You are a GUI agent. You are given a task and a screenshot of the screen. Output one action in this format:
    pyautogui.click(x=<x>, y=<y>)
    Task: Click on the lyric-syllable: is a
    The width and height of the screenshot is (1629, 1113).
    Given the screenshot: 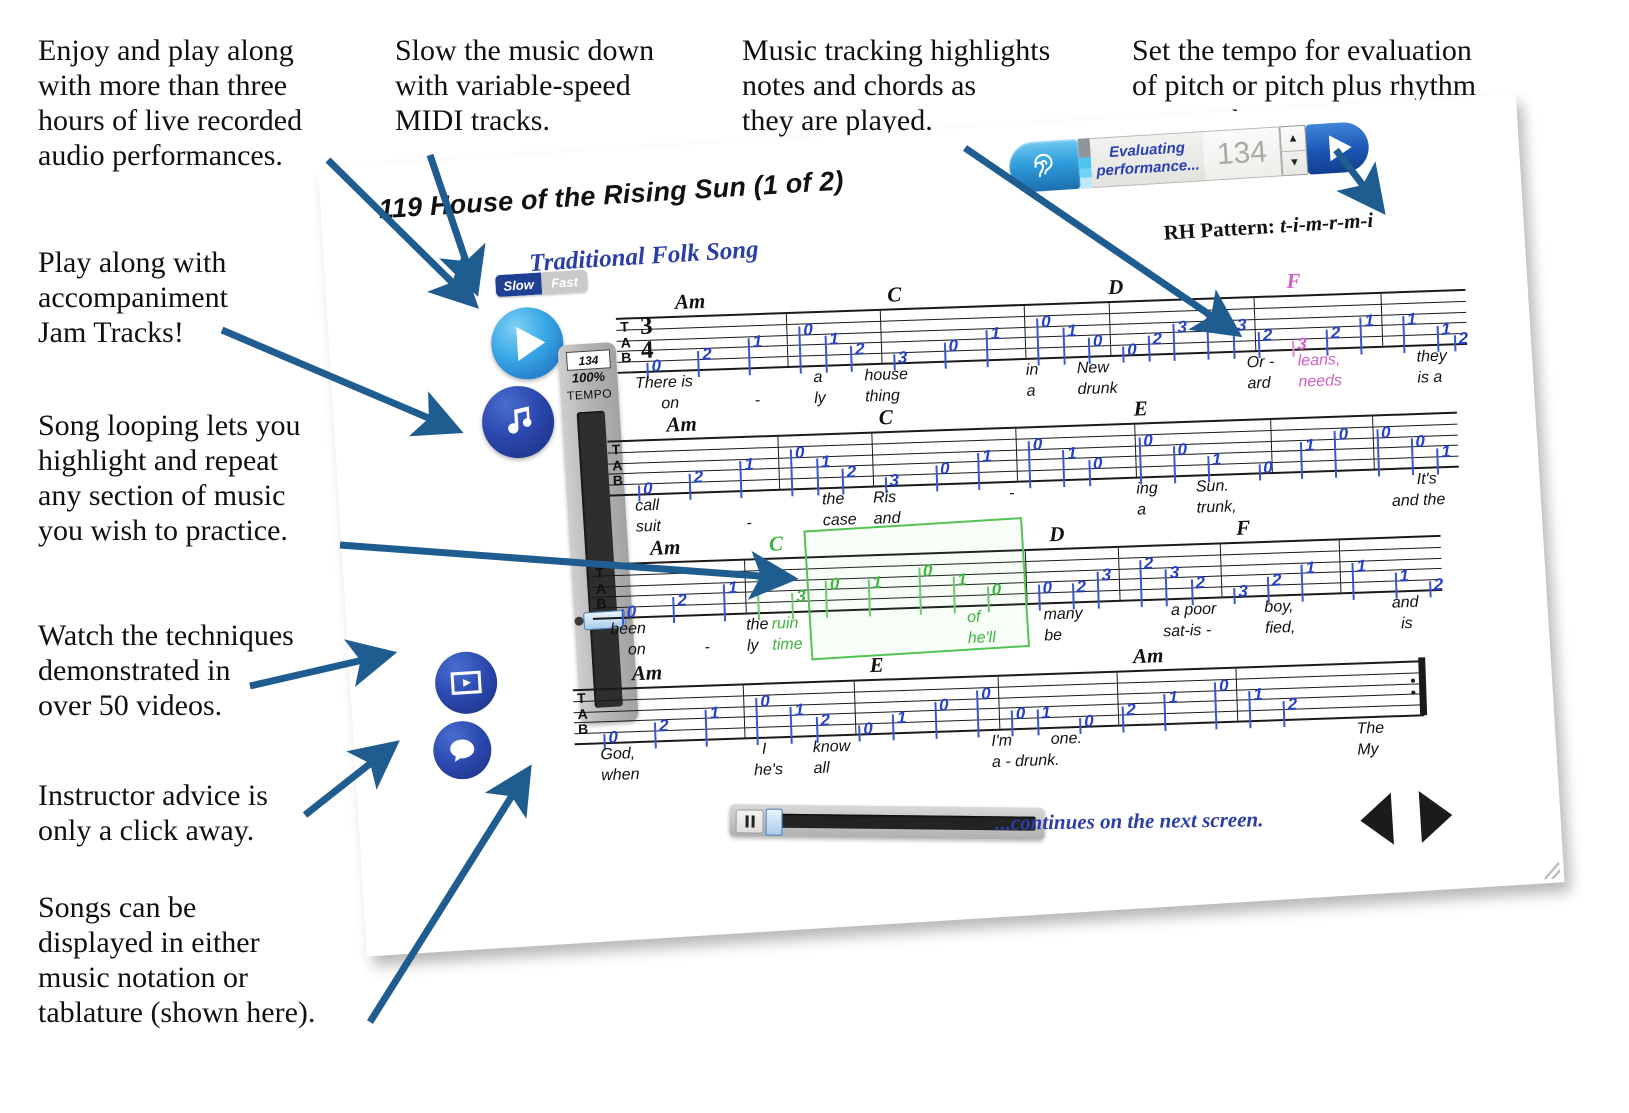 What is the action you would take?
    pyautogui.click(x=1430, y=377)
    